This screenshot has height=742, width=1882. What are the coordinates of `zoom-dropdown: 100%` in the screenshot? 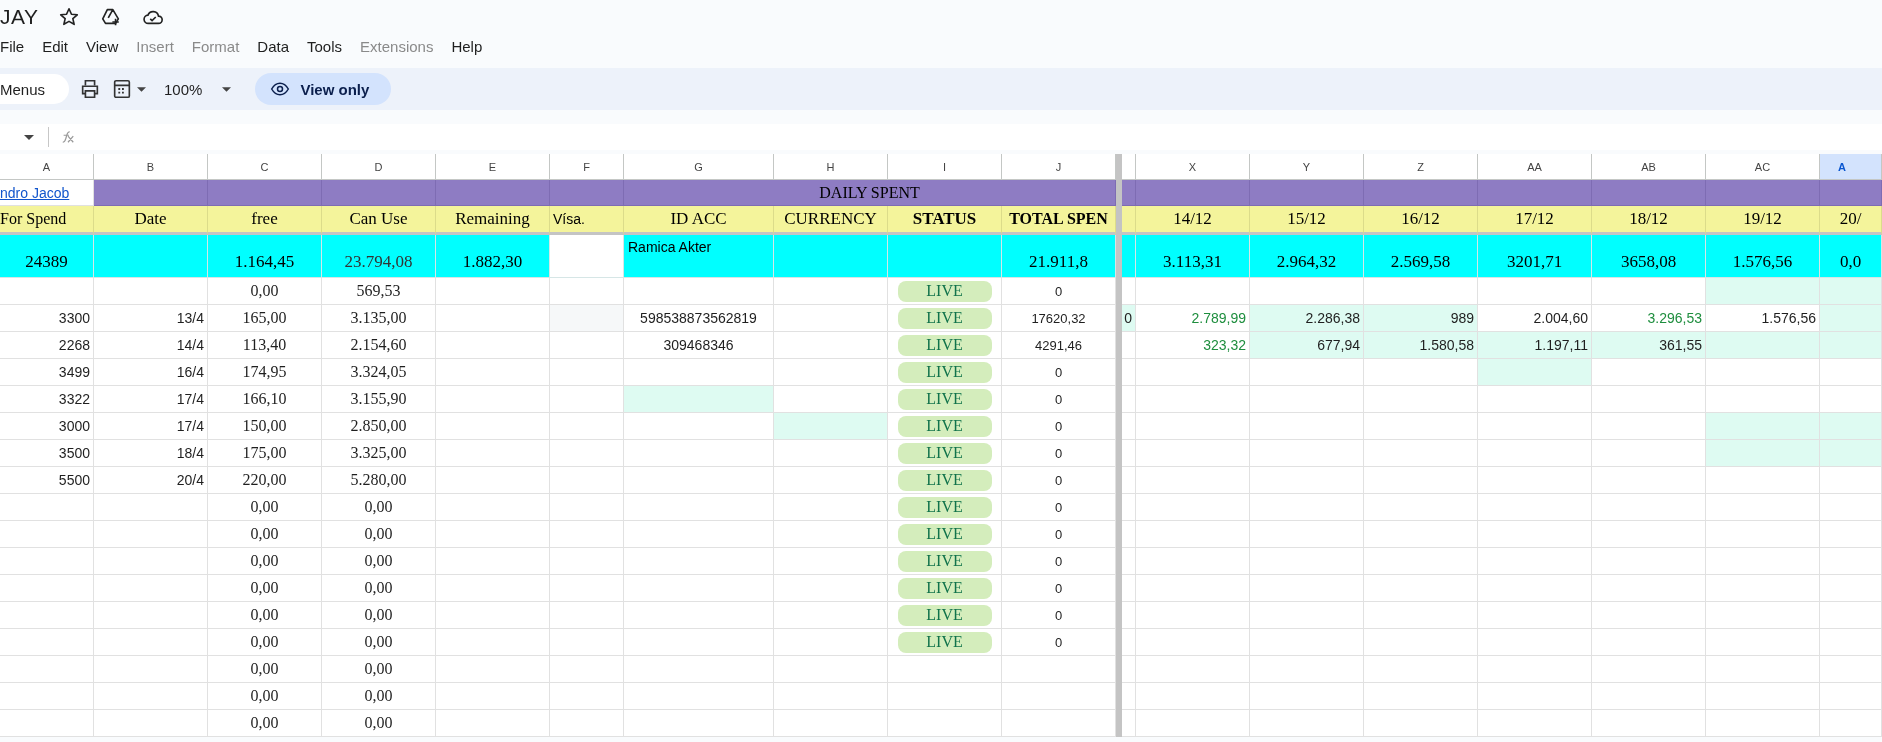 It's located at (198, 89).